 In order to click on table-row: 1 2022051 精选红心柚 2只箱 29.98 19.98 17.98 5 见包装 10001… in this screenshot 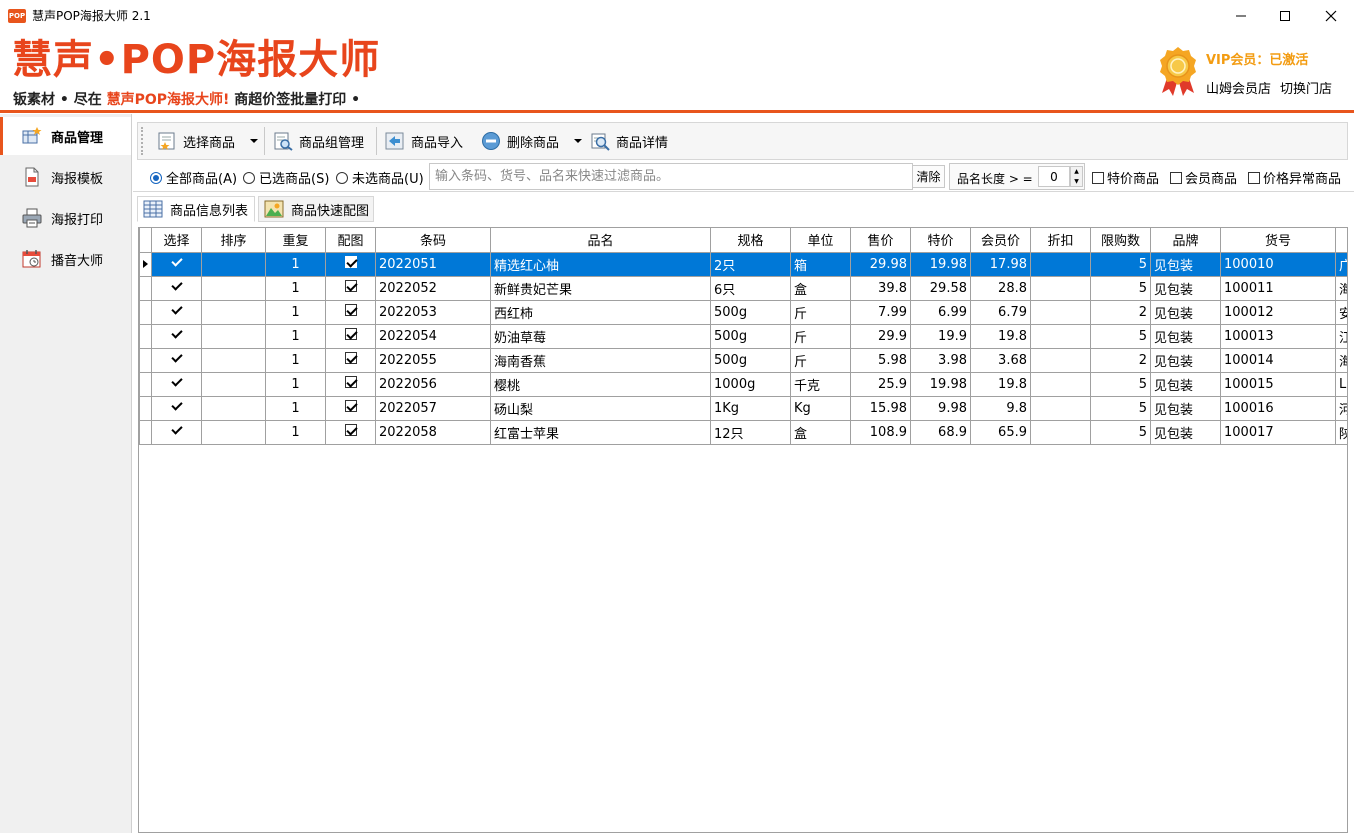, I will do `click(743, 264)`.